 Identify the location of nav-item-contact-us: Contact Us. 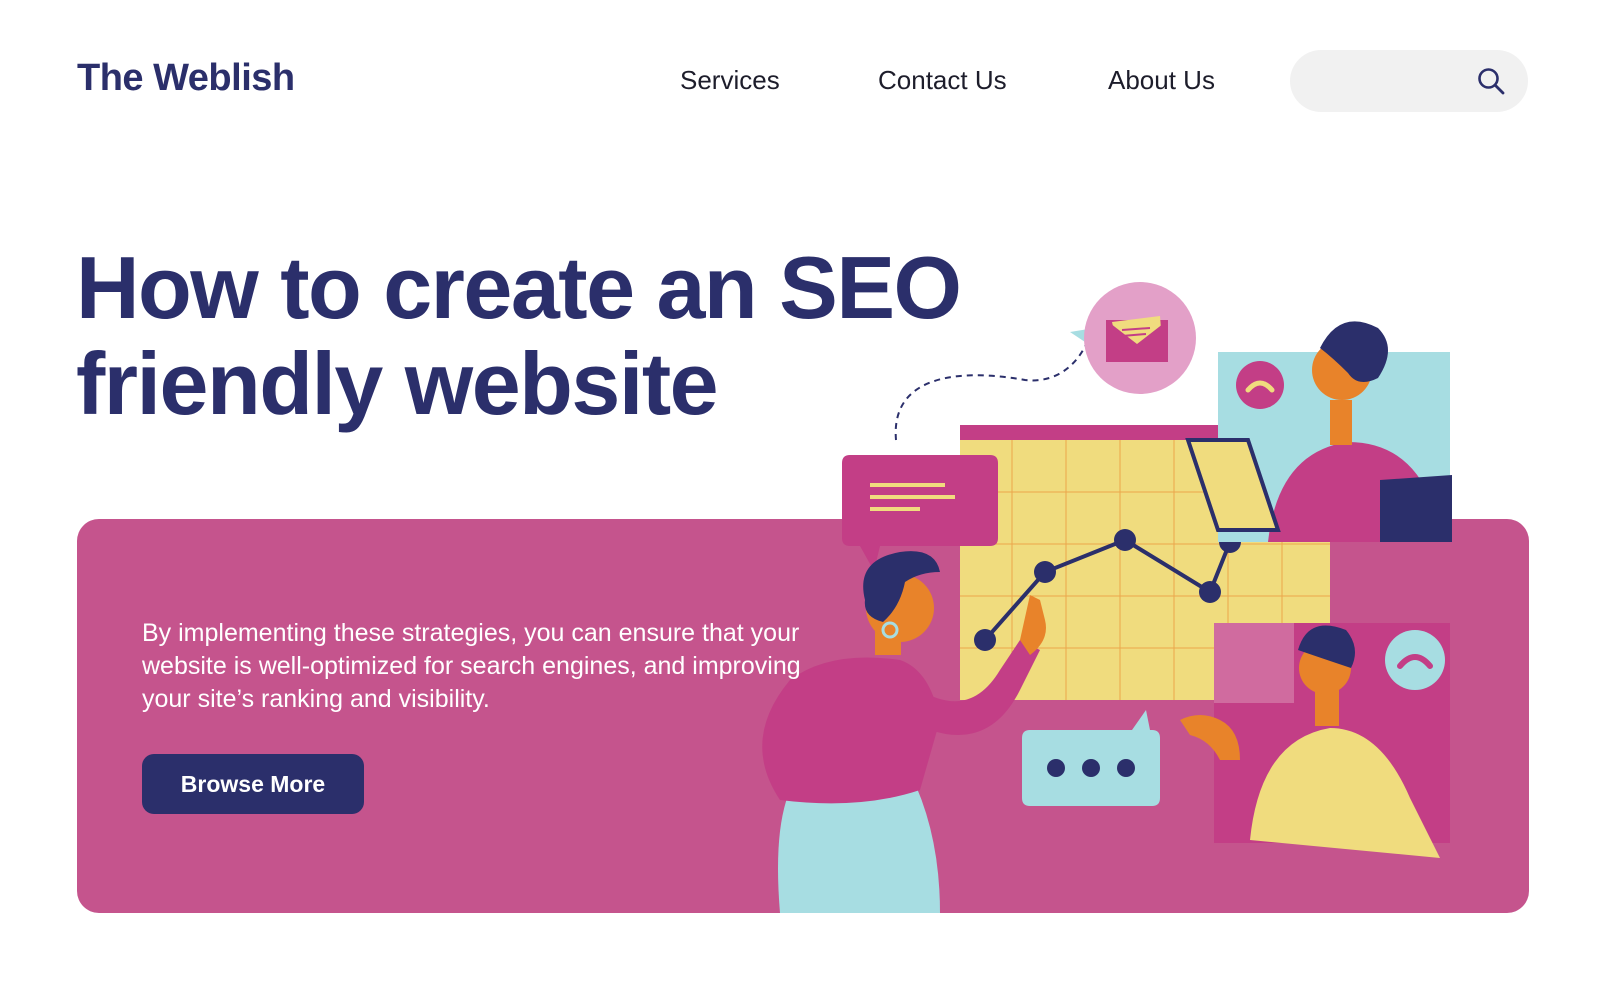
(942, 80).